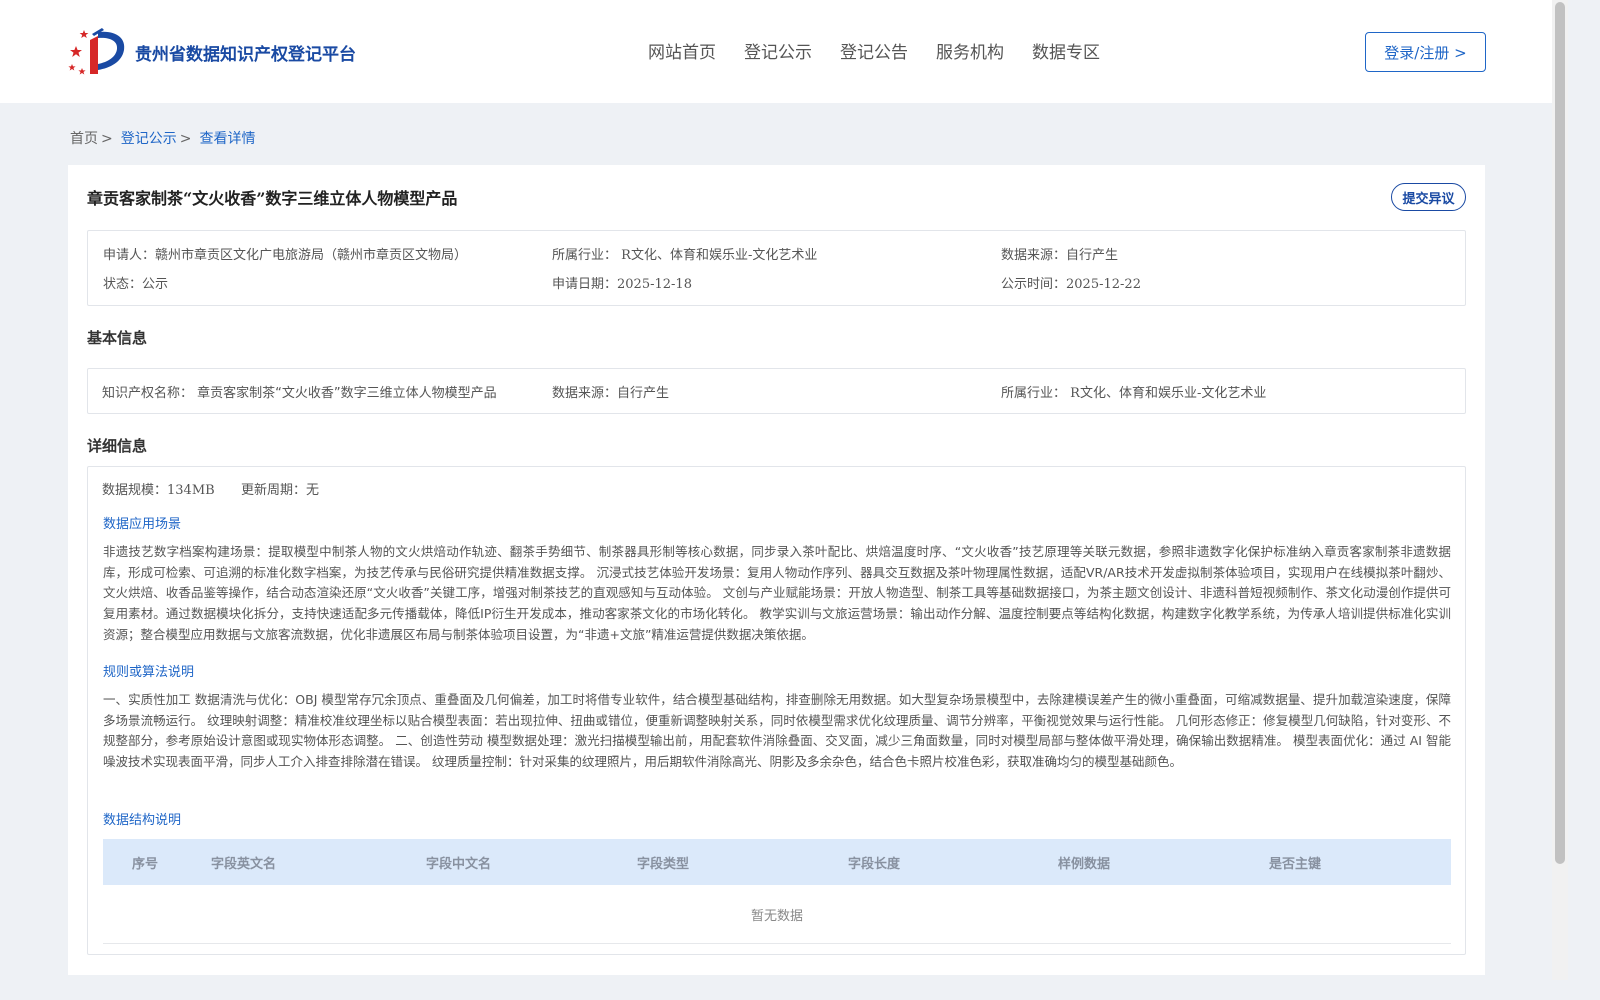  I want to click on col-field-length: 字段长度, so click(874, 864).